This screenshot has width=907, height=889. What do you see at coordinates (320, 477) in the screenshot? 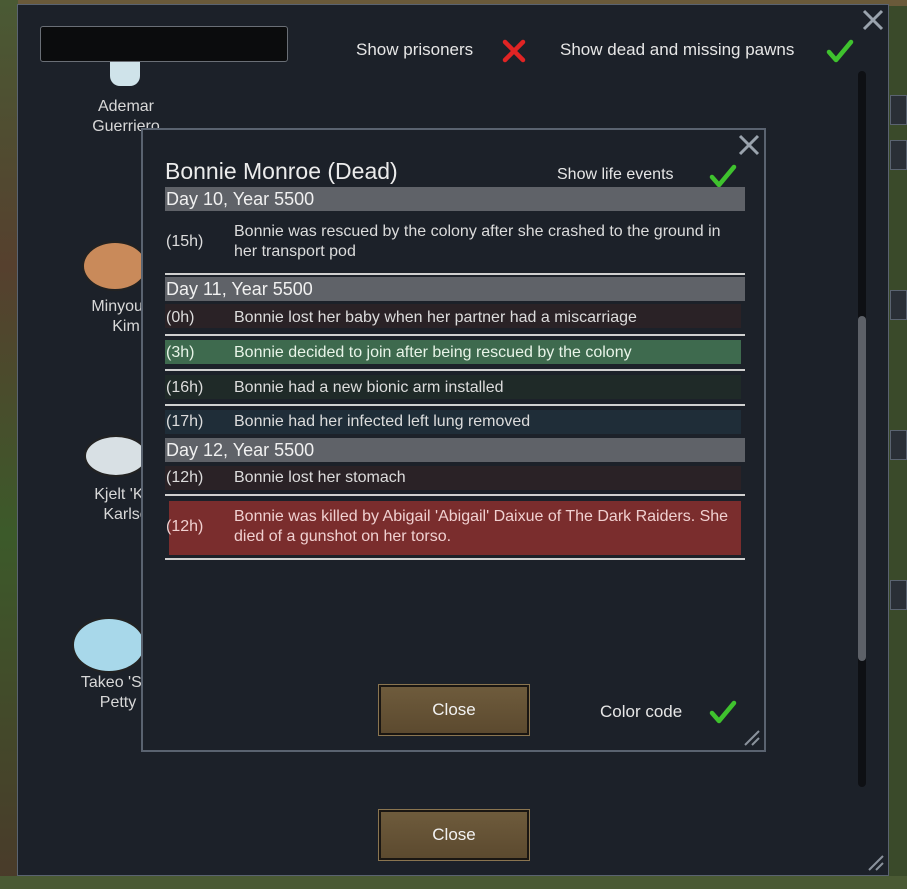
I see `event-text: Bonnie lost her stomach` at bounding box center [320, 477].